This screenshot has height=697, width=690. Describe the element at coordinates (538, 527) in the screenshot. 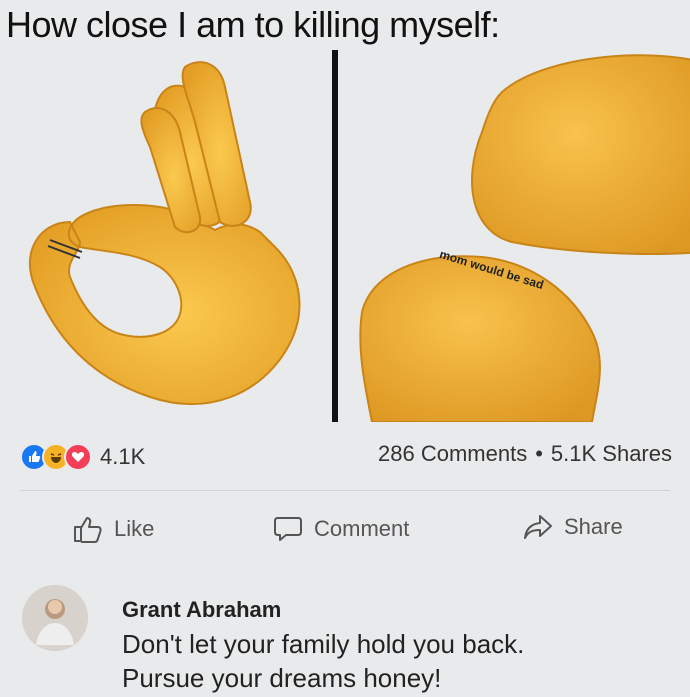

I see `share-arrow-icon` at that location.